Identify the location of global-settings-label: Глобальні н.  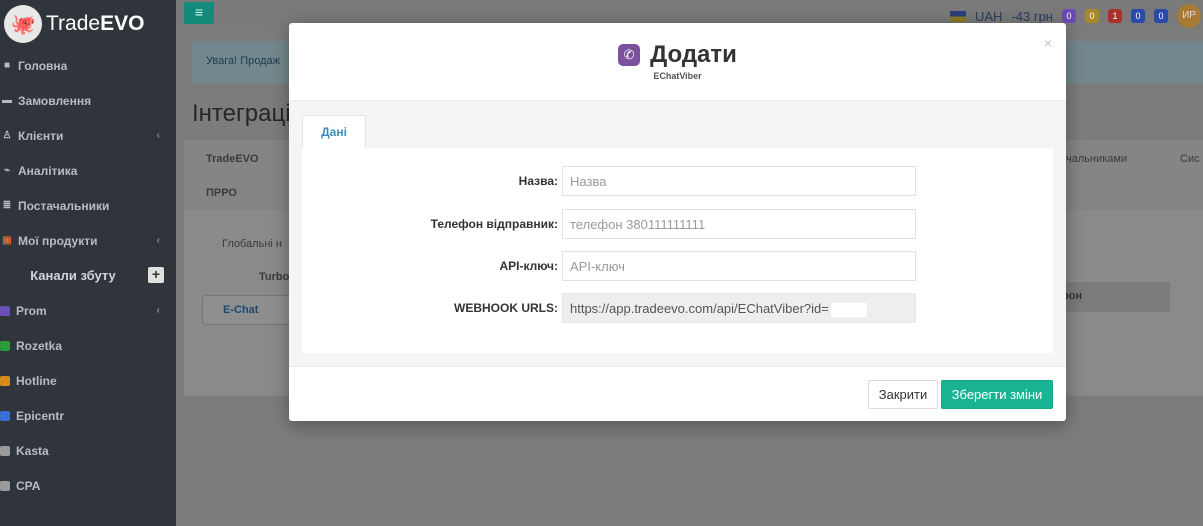
(252, 244).